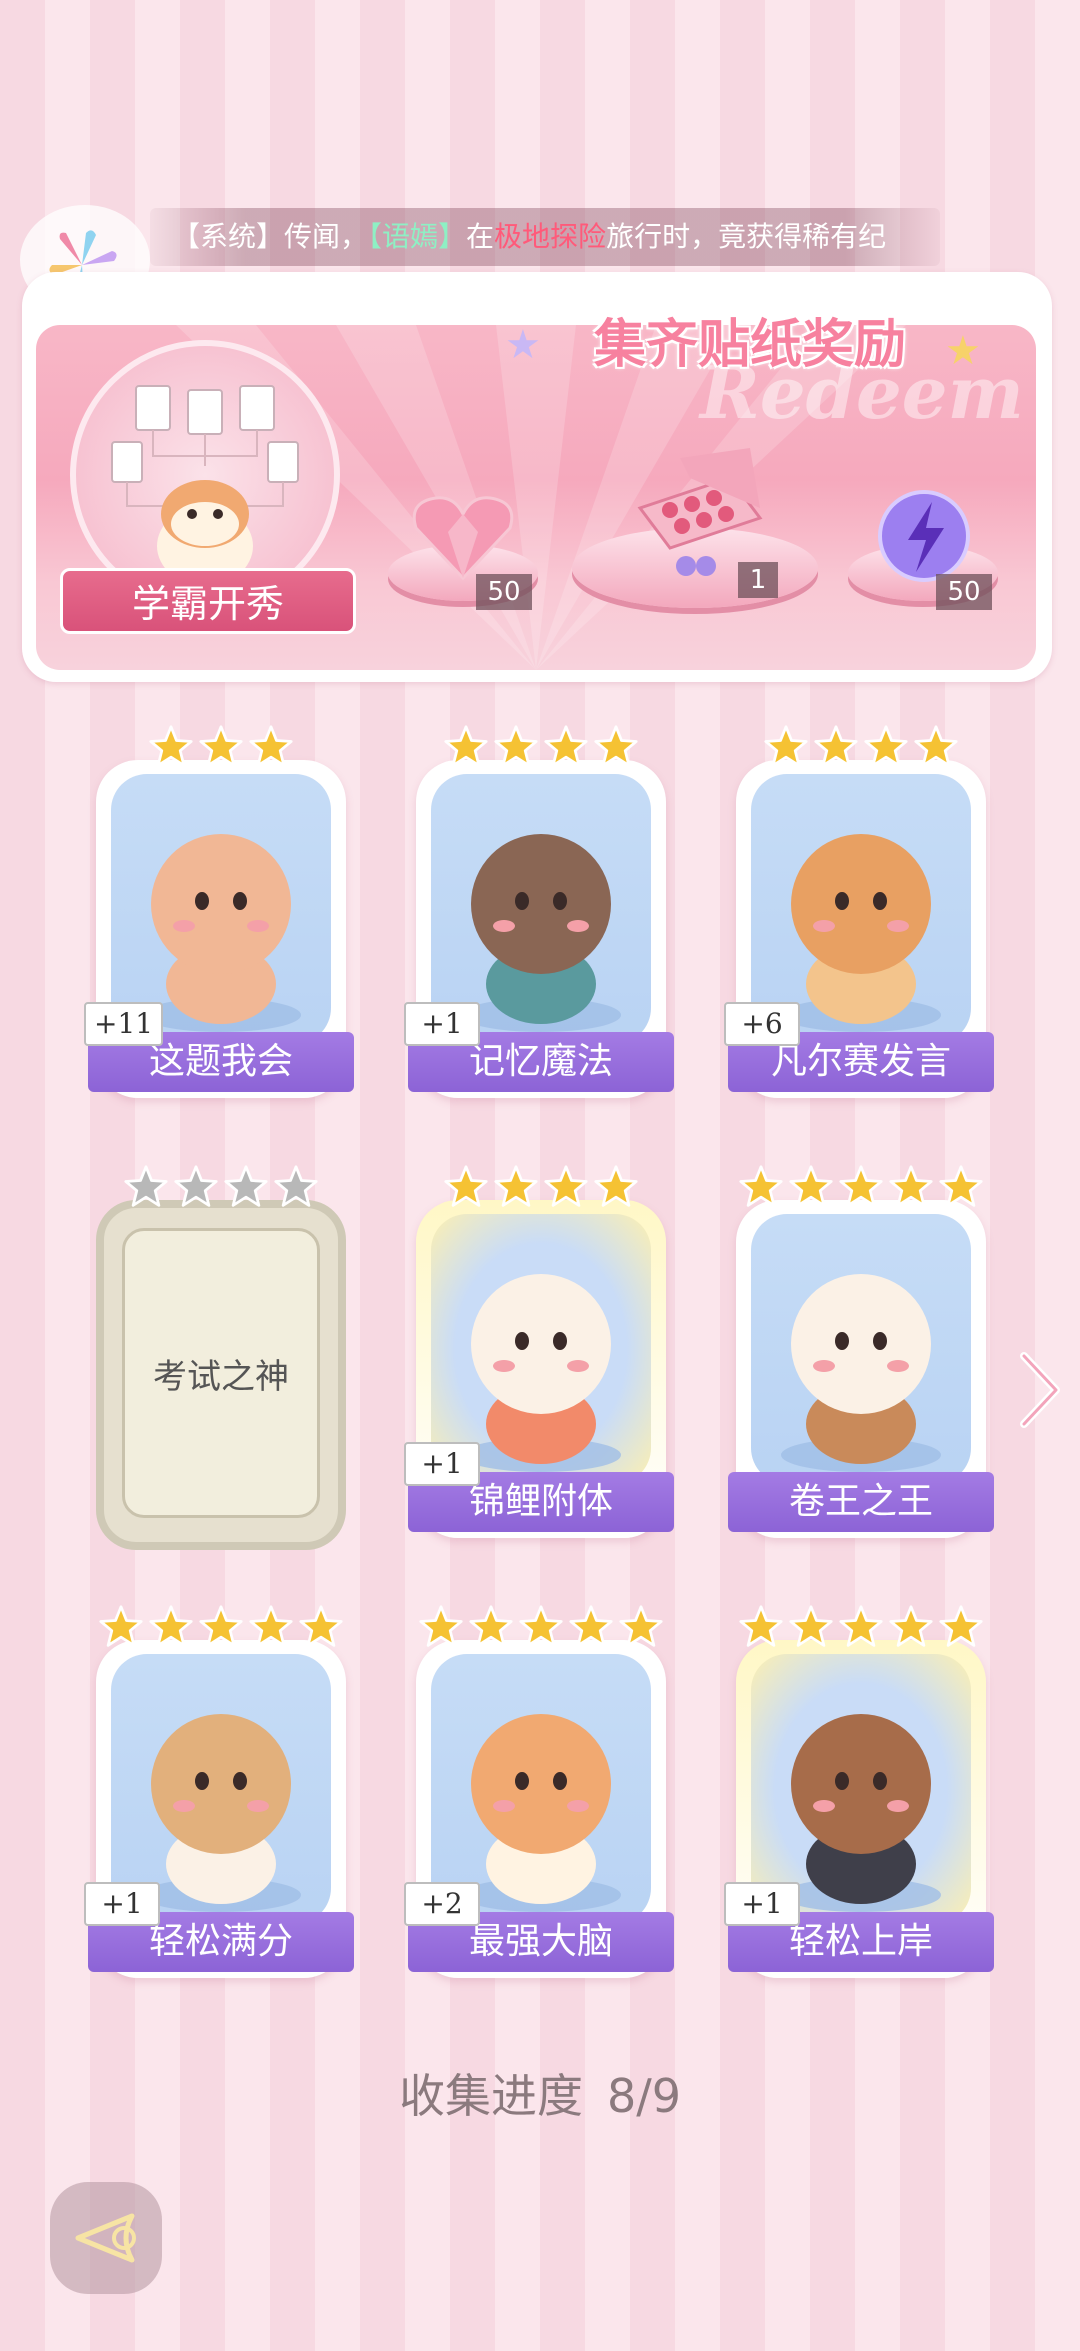 This screenshot has height=2351, width=1080. I want to click on sticker-card: 考试之神, so click(221, 1357).